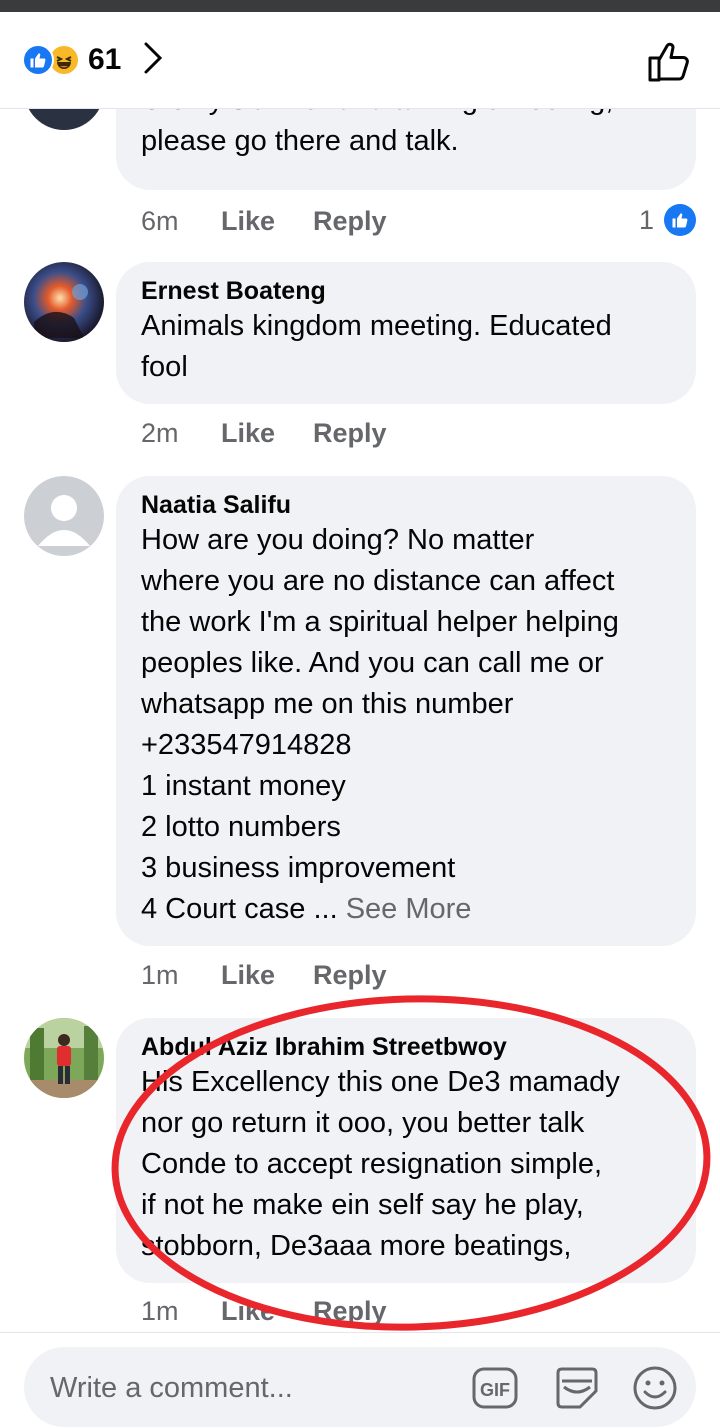  I want to click on reaction-summary: 61, so click(92, 60).